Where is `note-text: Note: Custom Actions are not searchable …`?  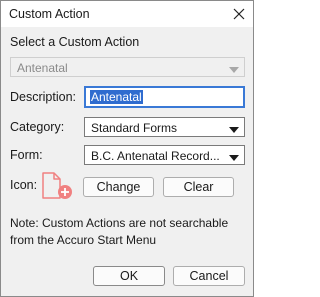
note-text: Note: Custom Actions are not searchable … is located at coordinates (119, 231).